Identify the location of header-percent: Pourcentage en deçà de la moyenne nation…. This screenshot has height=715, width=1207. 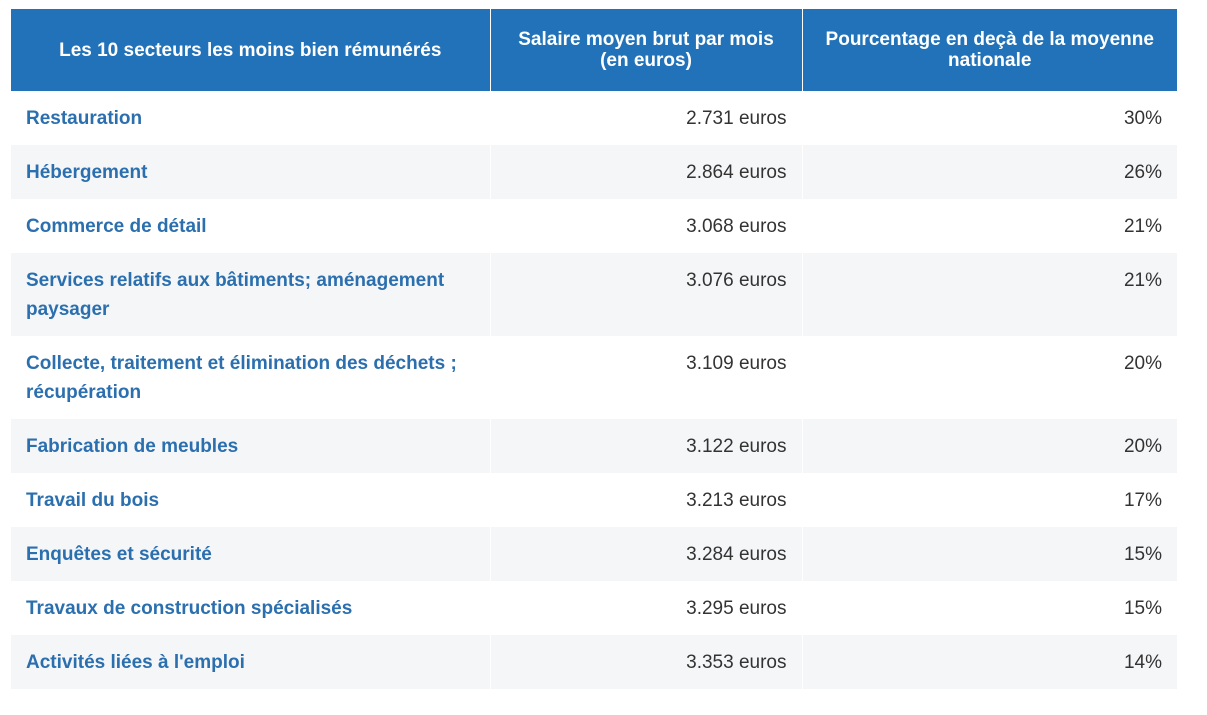
(989, 50).